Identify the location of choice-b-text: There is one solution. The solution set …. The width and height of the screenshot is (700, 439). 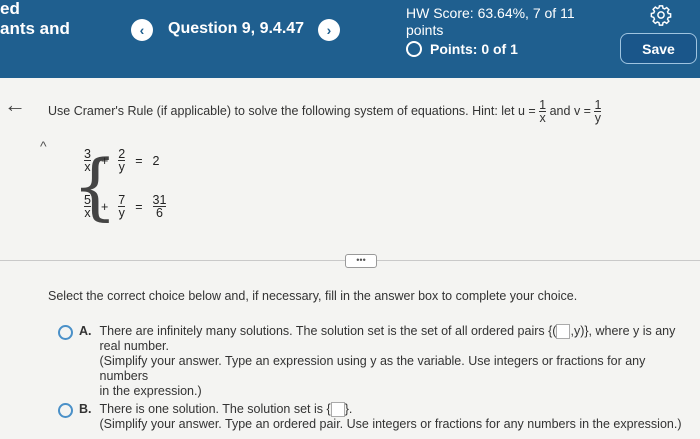
(211, 409).